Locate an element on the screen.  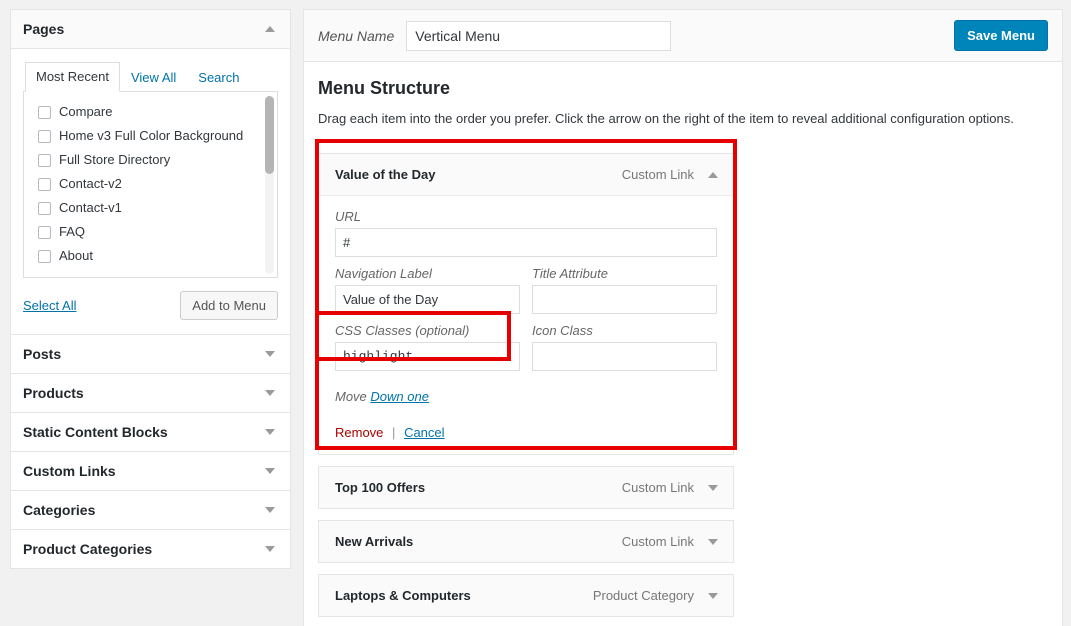
custom-links-panel: Custom Links is located at coordinates (150, 470).